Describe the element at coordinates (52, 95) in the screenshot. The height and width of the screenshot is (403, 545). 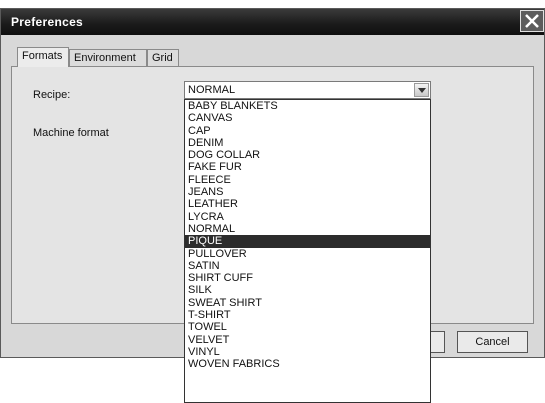
I see `recipe-label: Recipe:` at that location.